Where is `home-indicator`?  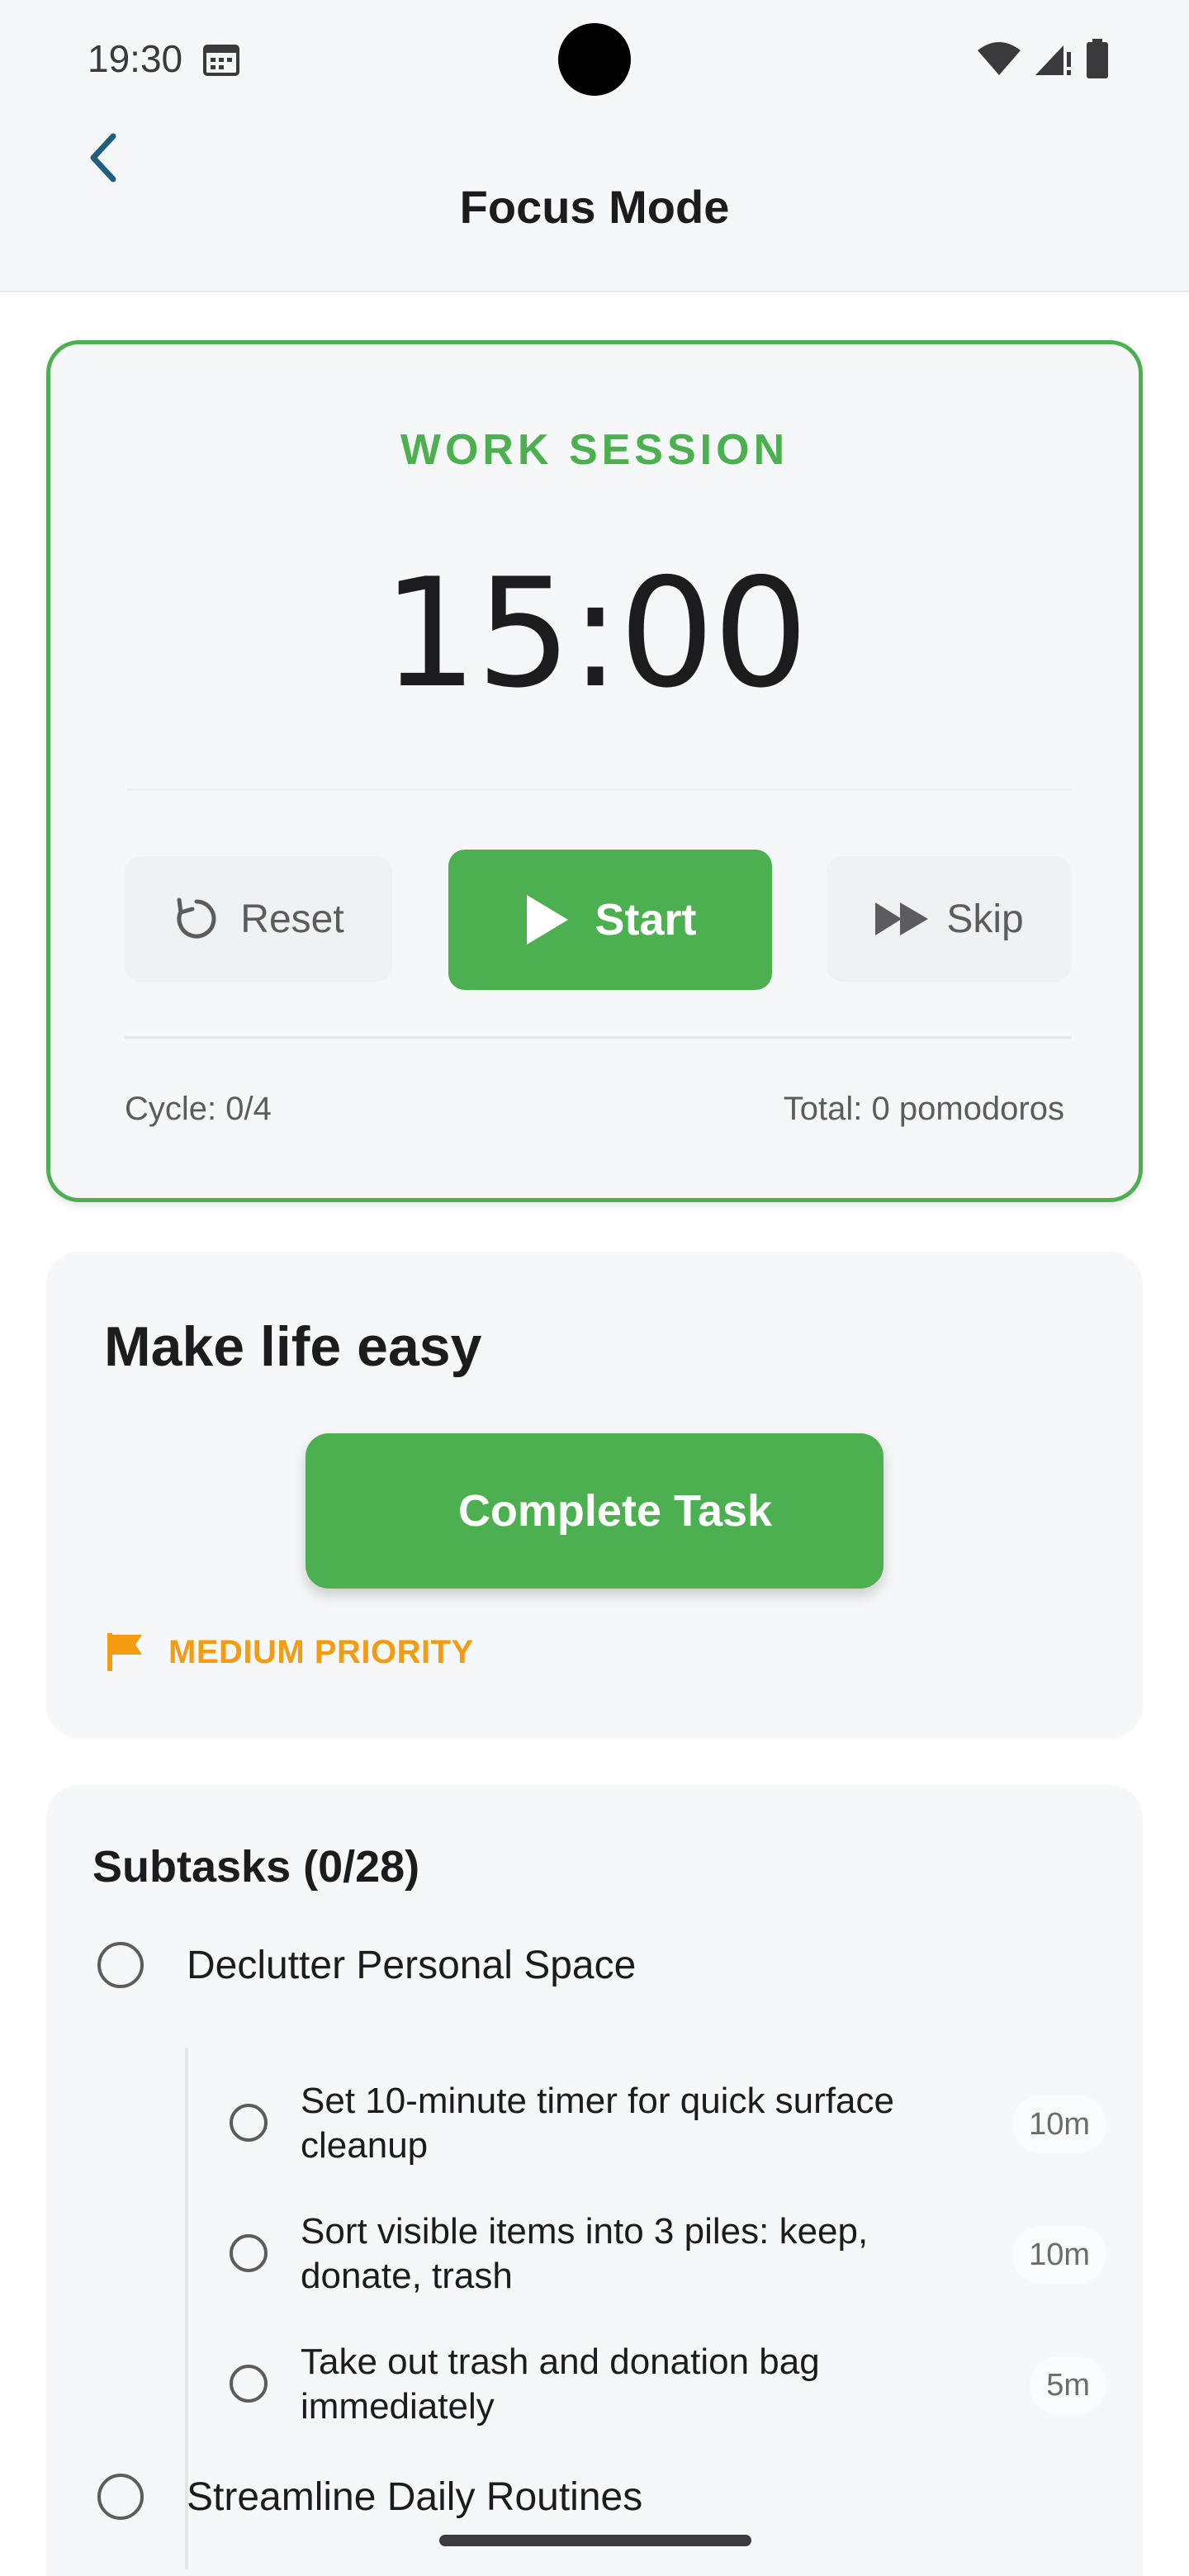 home-indicator is located at coordinates (595, 2540).